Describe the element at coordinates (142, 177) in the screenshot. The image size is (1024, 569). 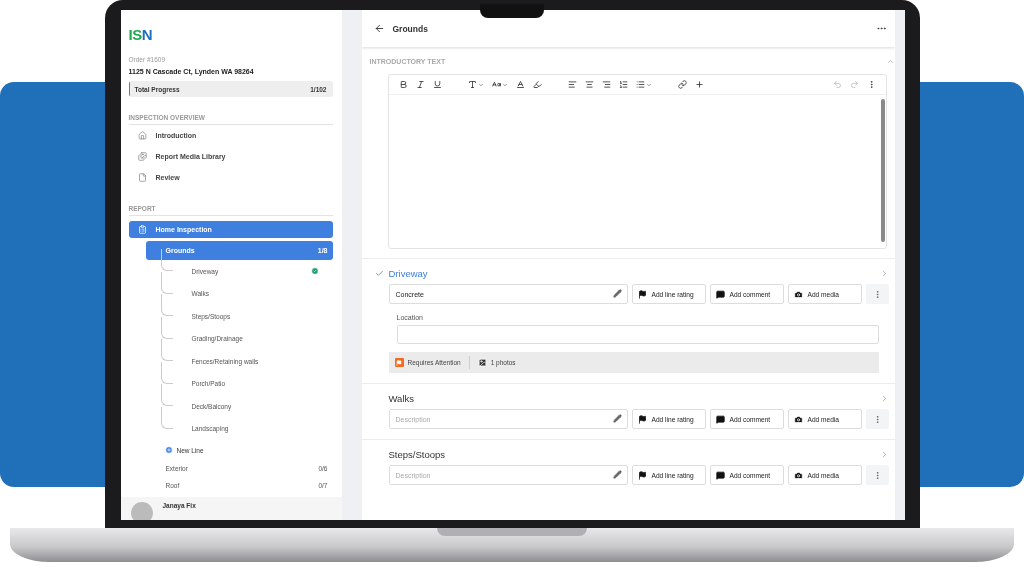
I see `document-icon` at that location.